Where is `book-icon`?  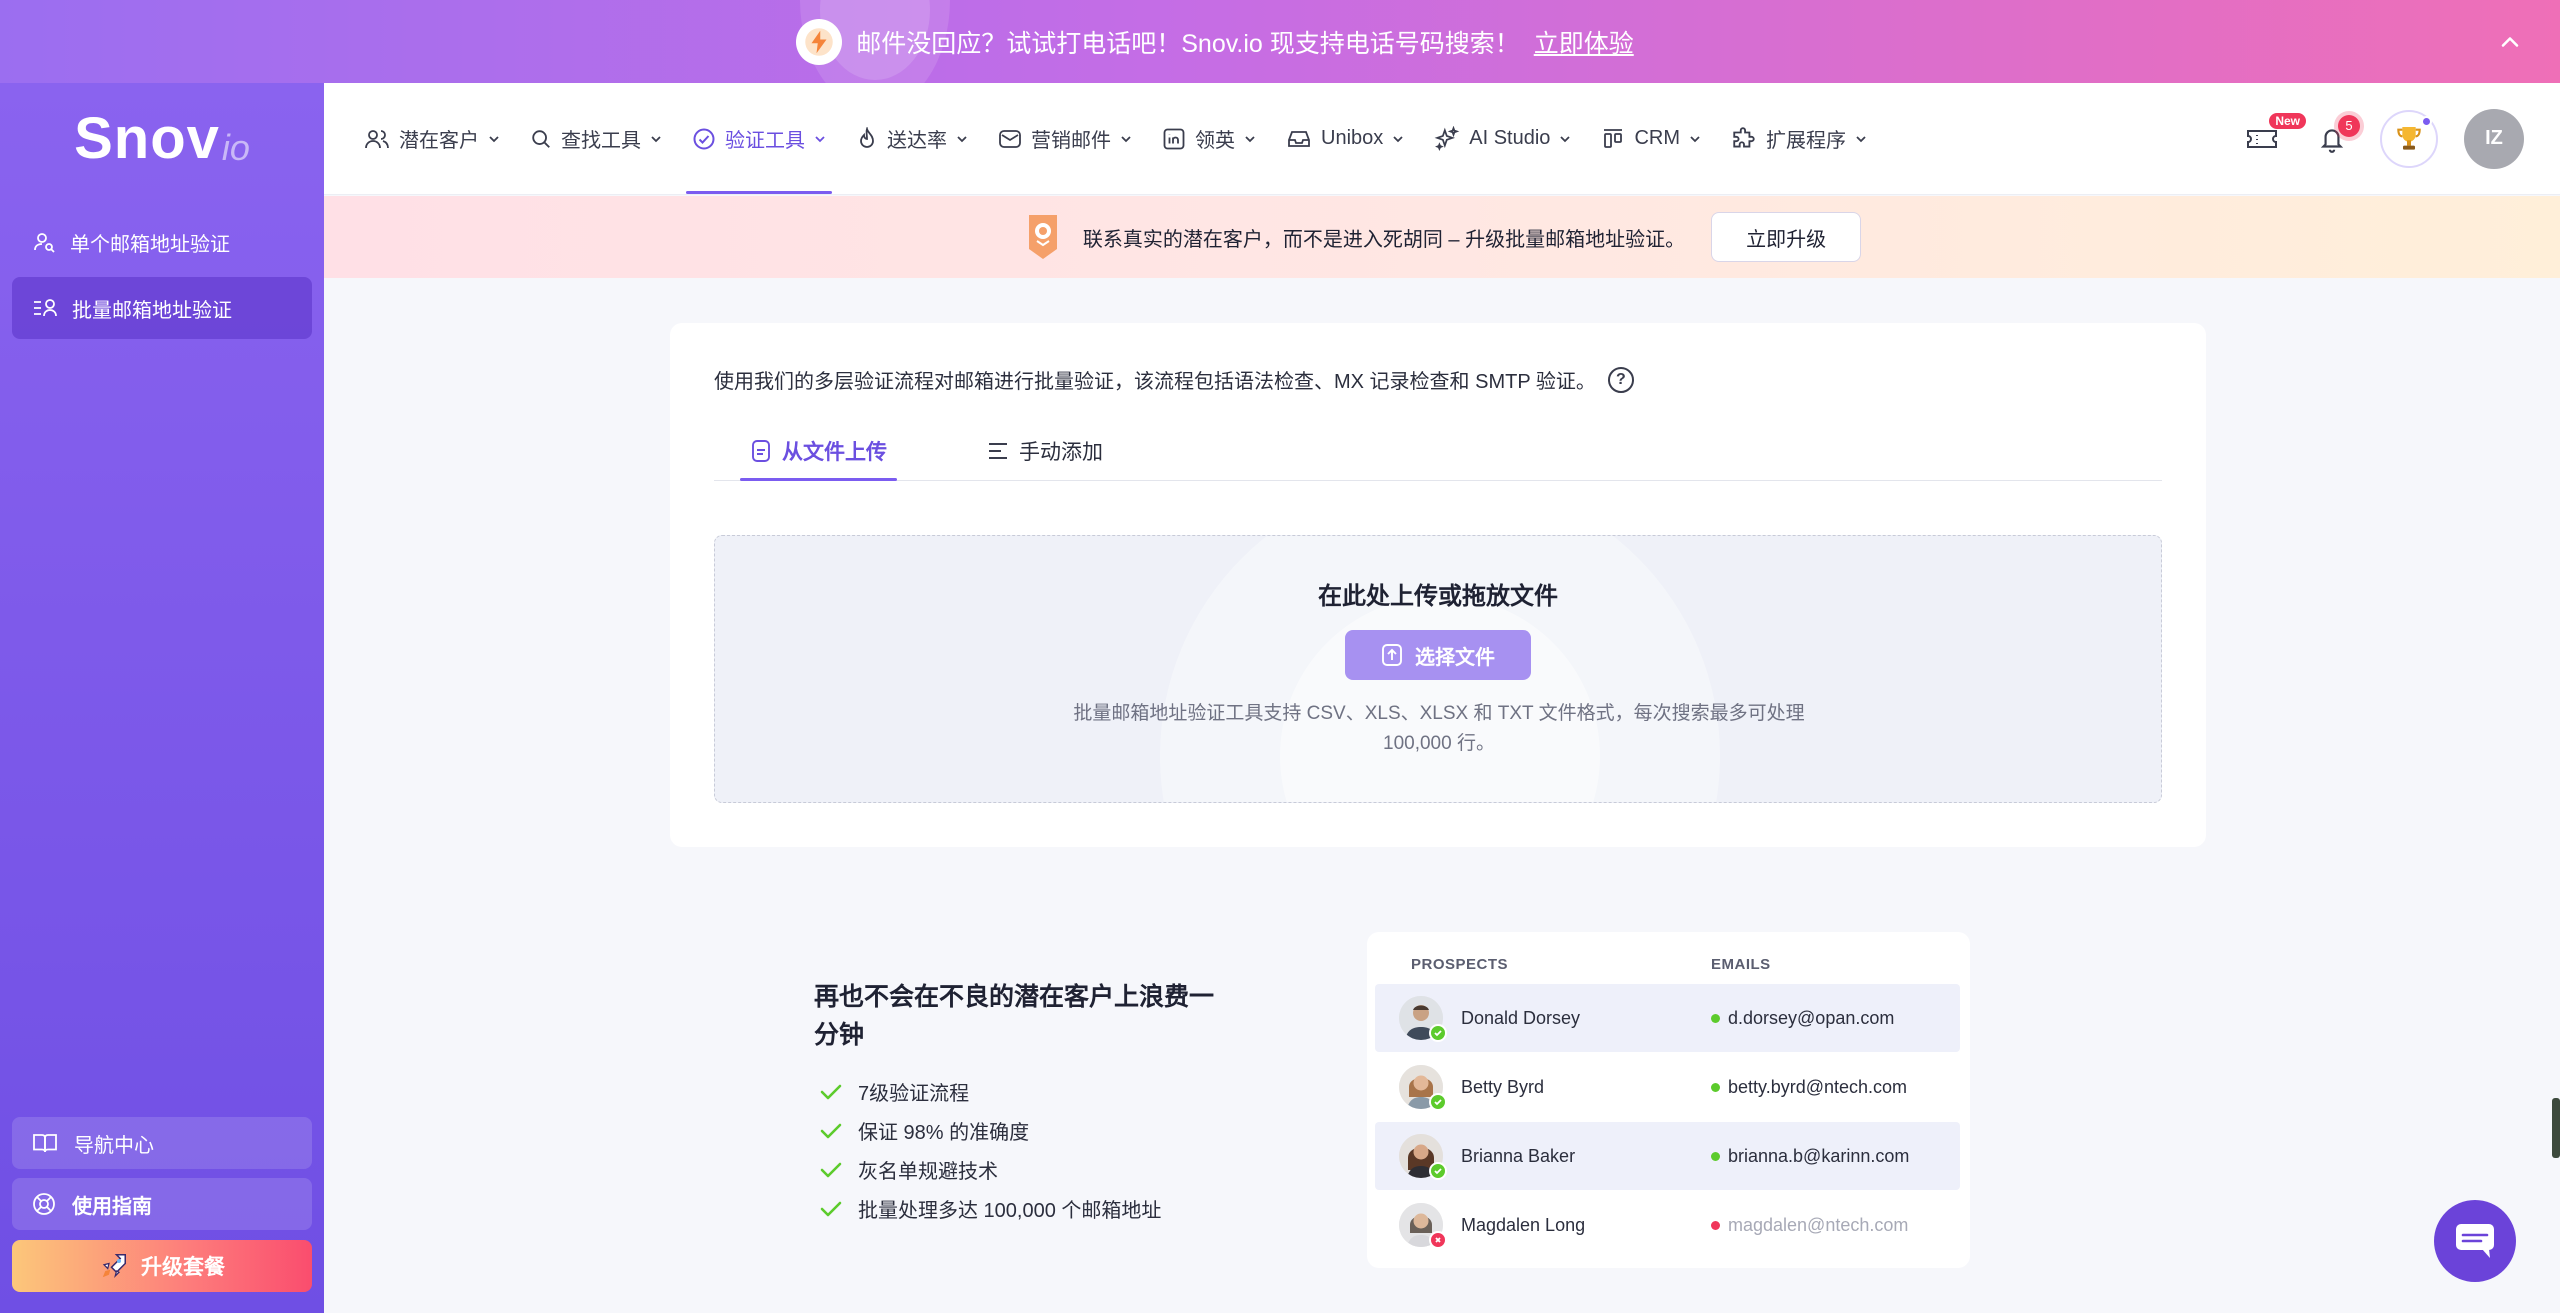
book-icon is located at coordinates (45, 1143).